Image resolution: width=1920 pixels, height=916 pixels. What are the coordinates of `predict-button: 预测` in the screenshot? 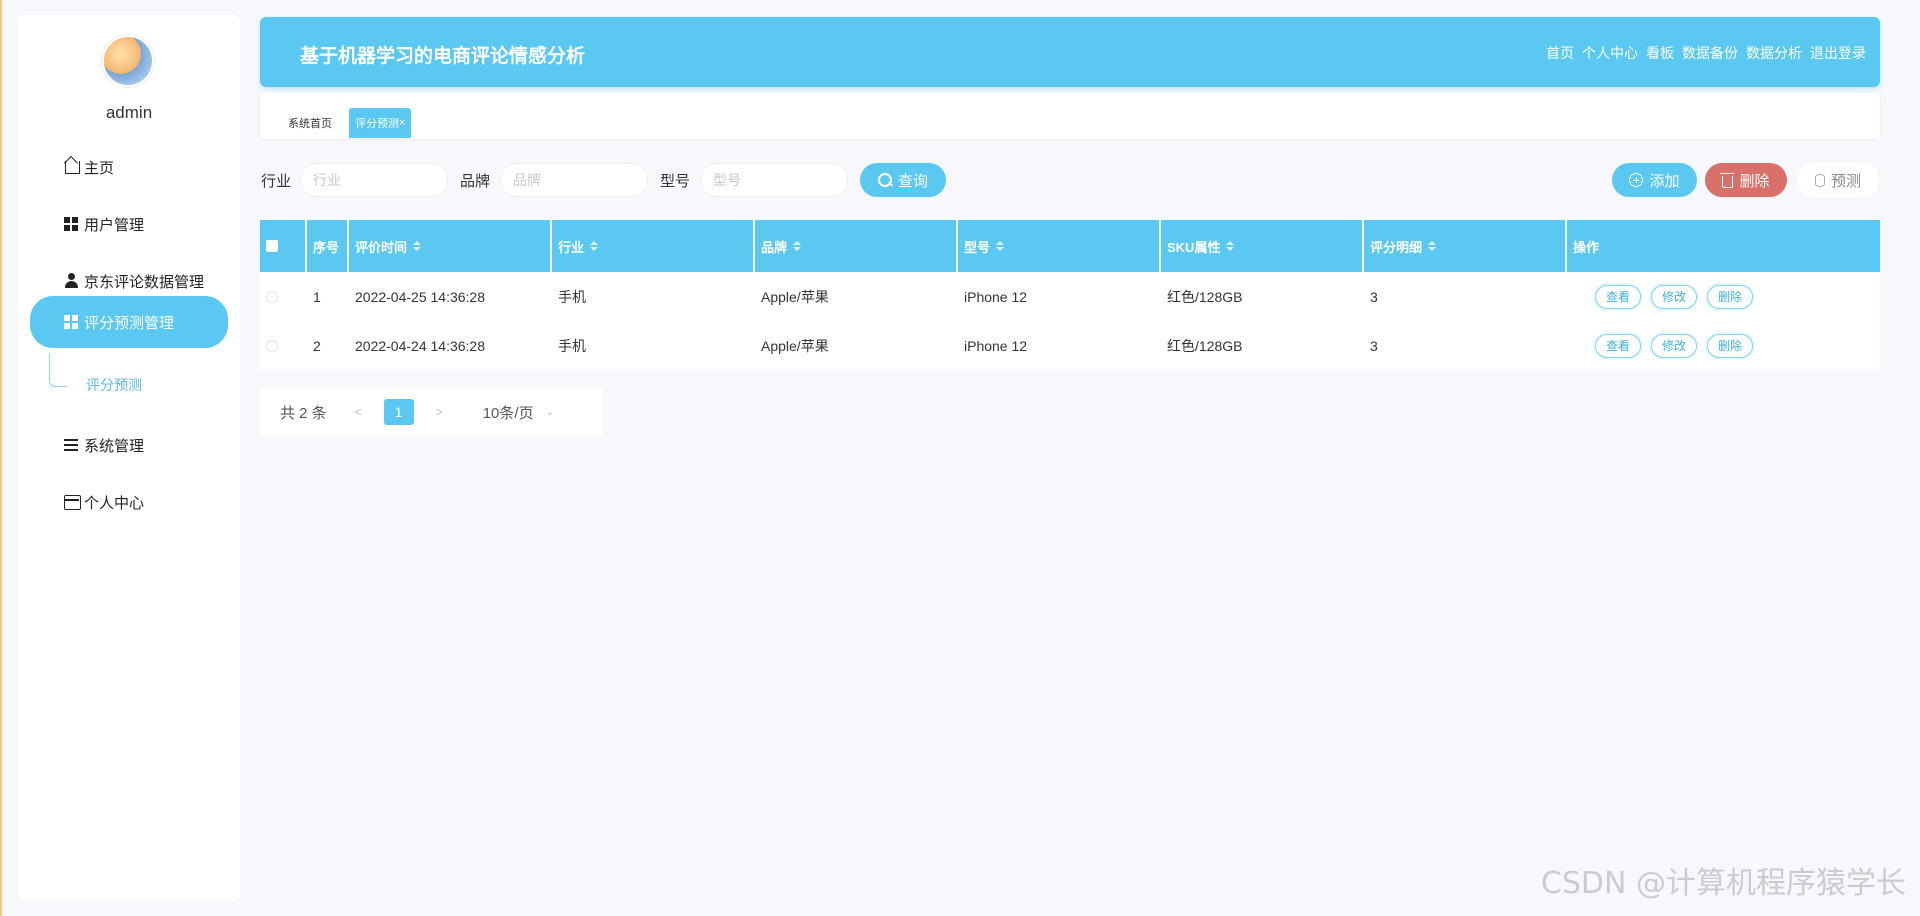 It's located at (1838, 180).